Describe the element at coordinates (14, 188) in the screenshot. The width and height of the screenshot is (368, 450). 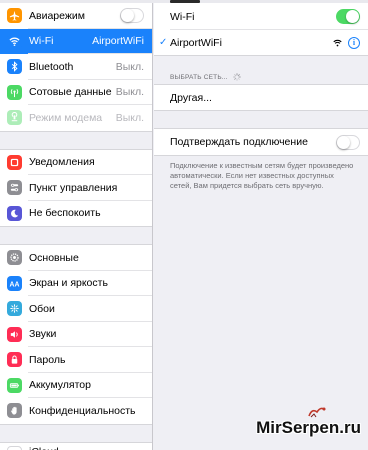
I see `control-center-icon` at that location.